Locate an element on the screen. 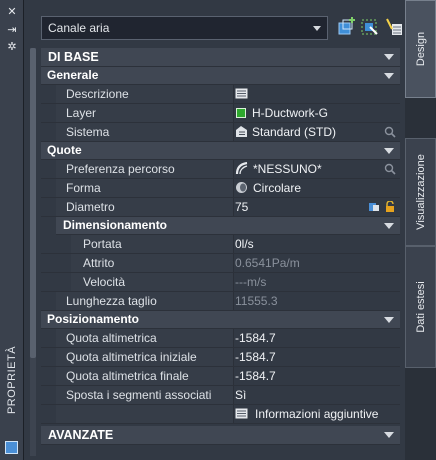 The height and width of the screenshot is (460, 436). property-value: Circolare is located at coordinates (317, 188).